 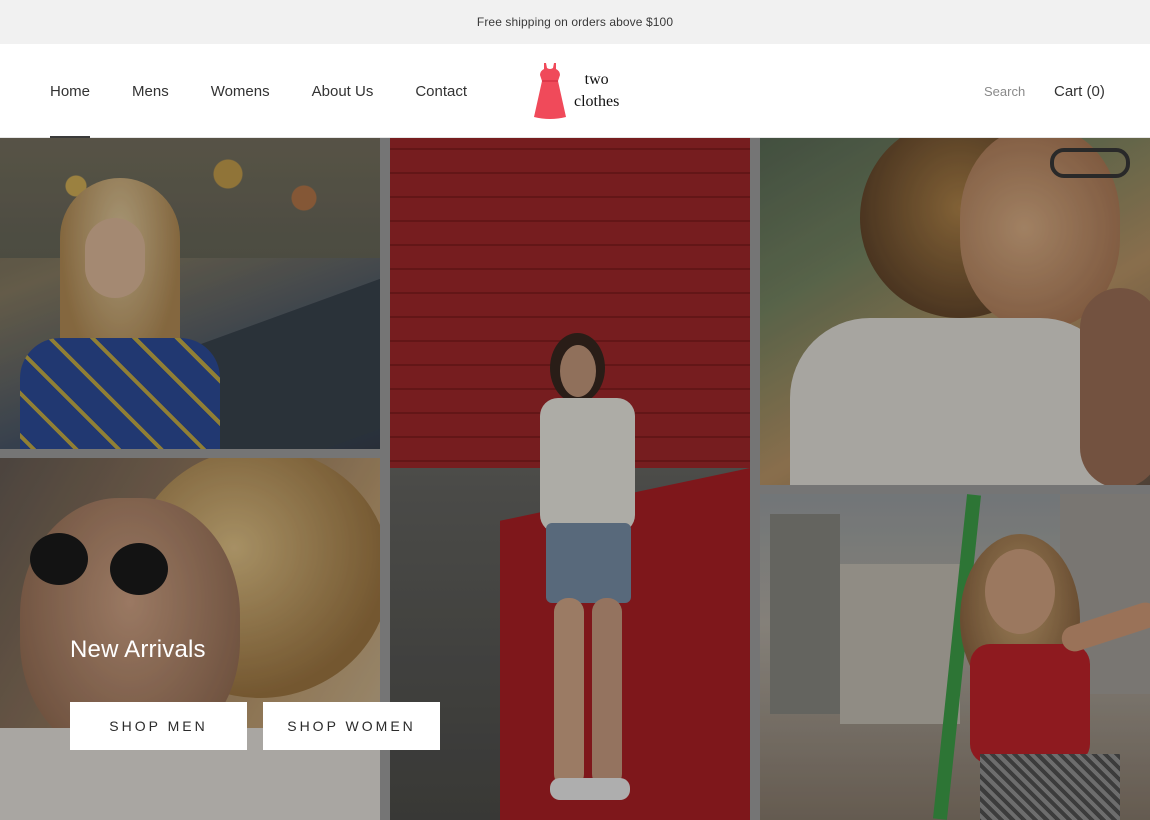 I want to click on cart-link: Cart (0), so click(x=1079, y=91).